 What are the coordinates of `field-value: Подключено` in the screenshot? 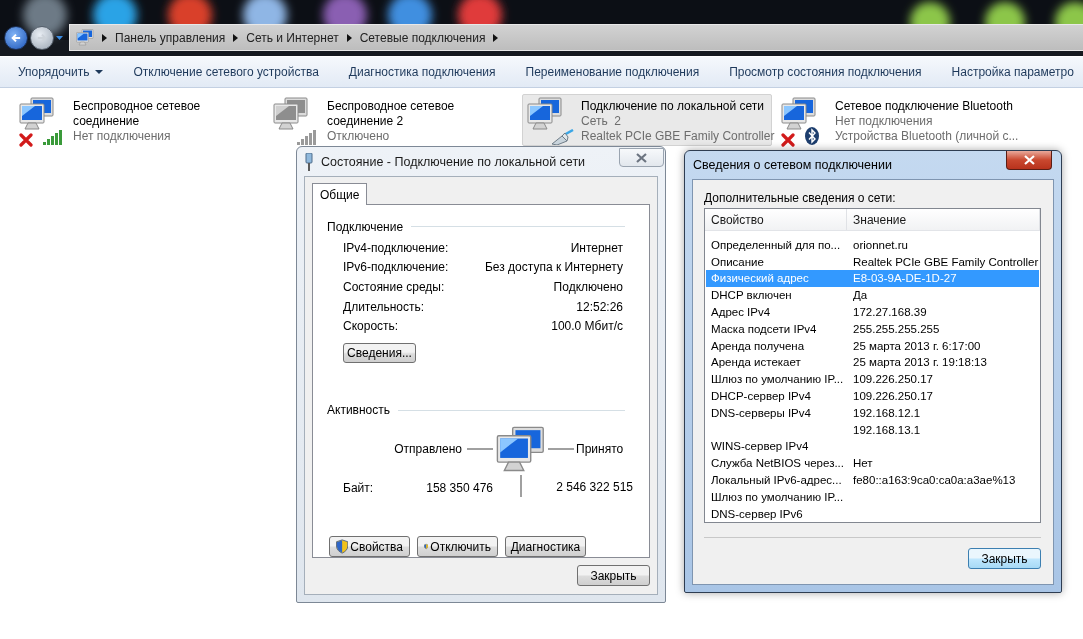 It's located at (588, 287).